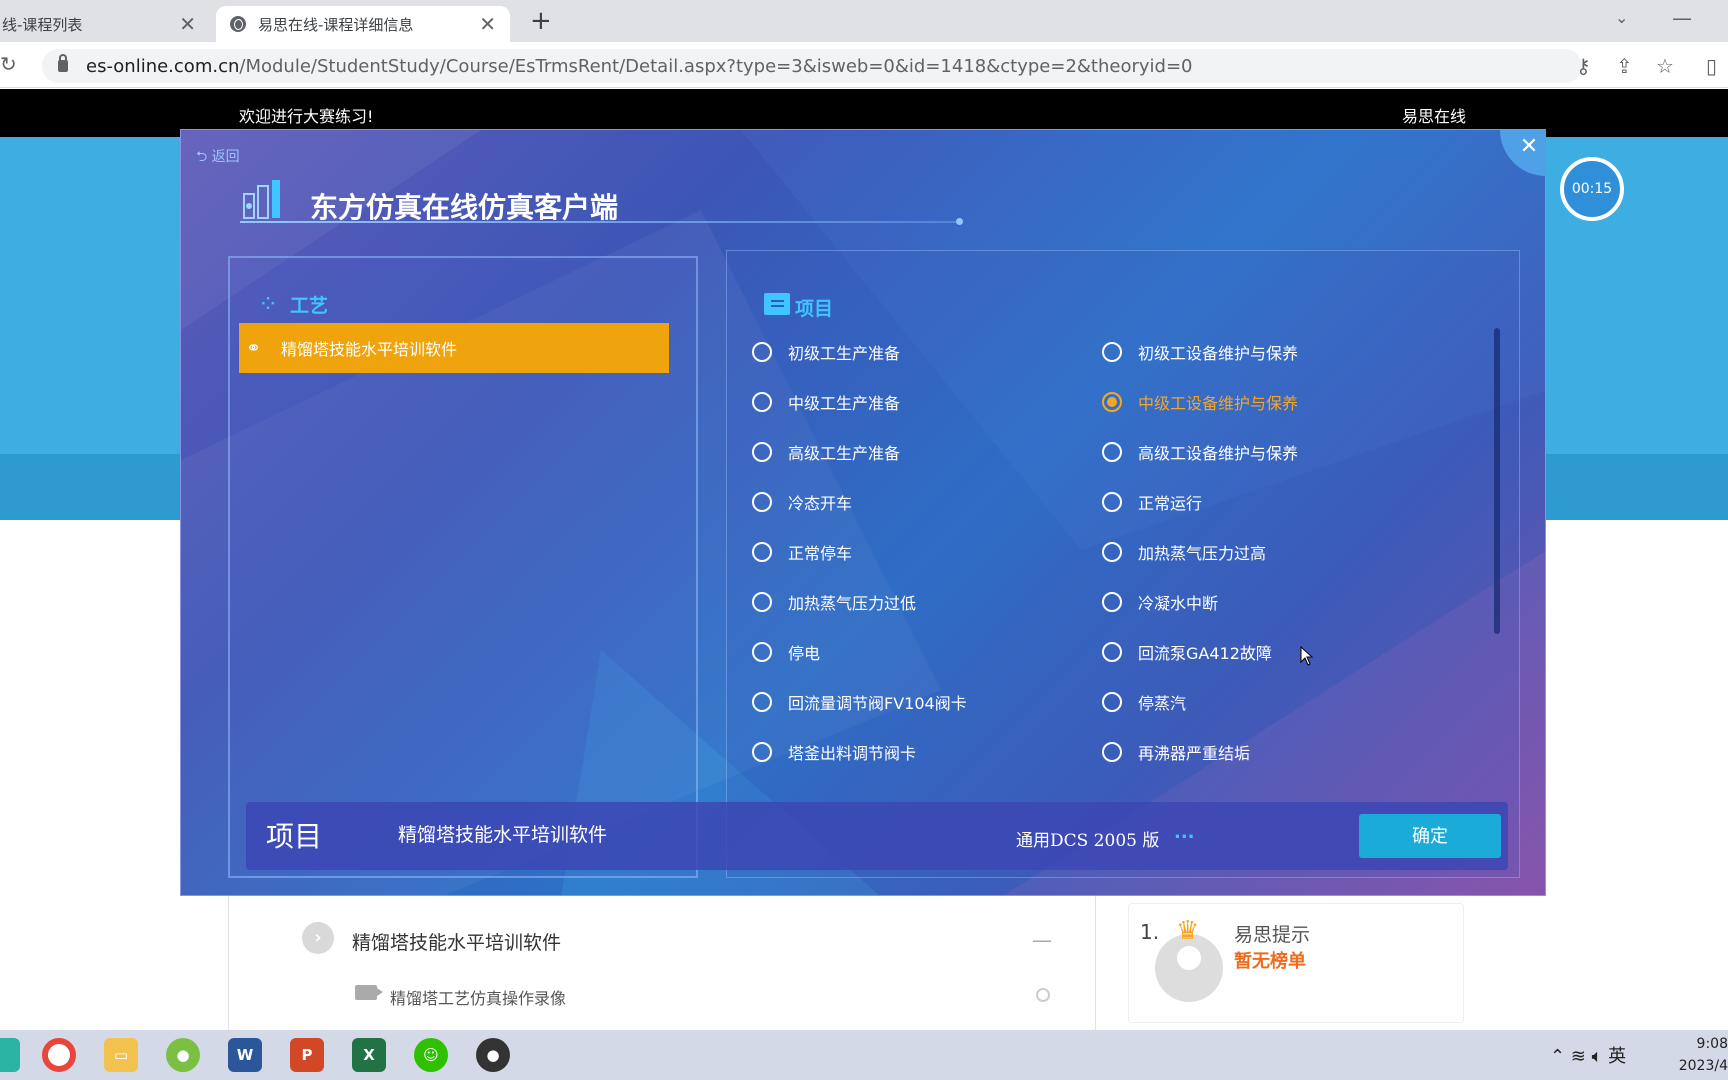  I want to click on project-option: 正常运行, so click(1152, 502).